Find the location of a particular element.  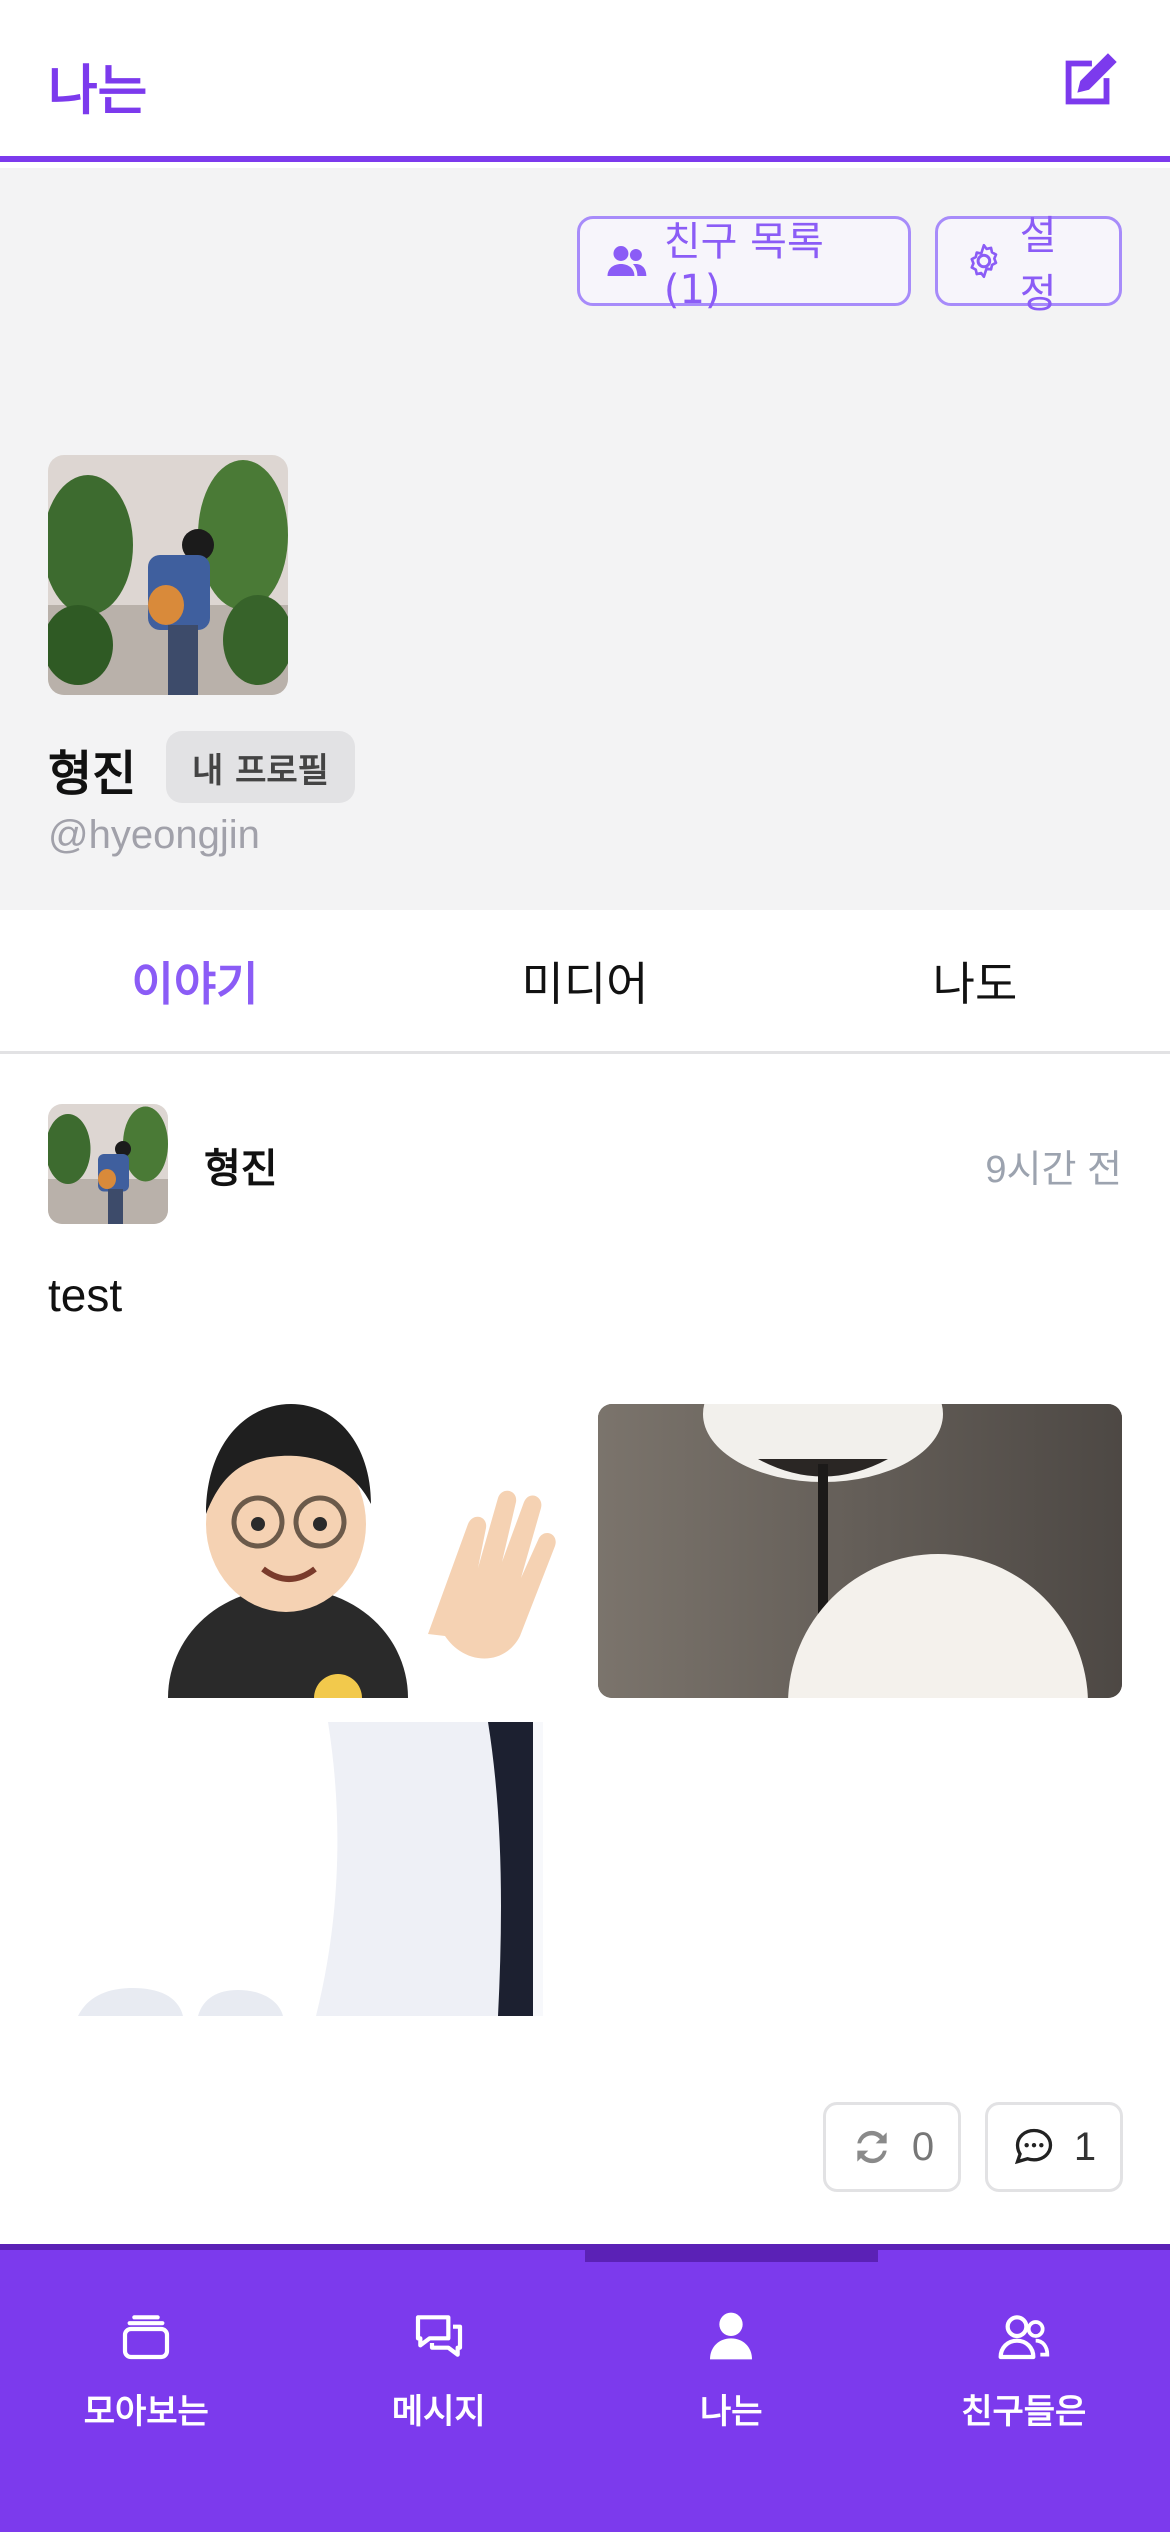

tab-media: 미디어 is located at coordinates (585, 980).